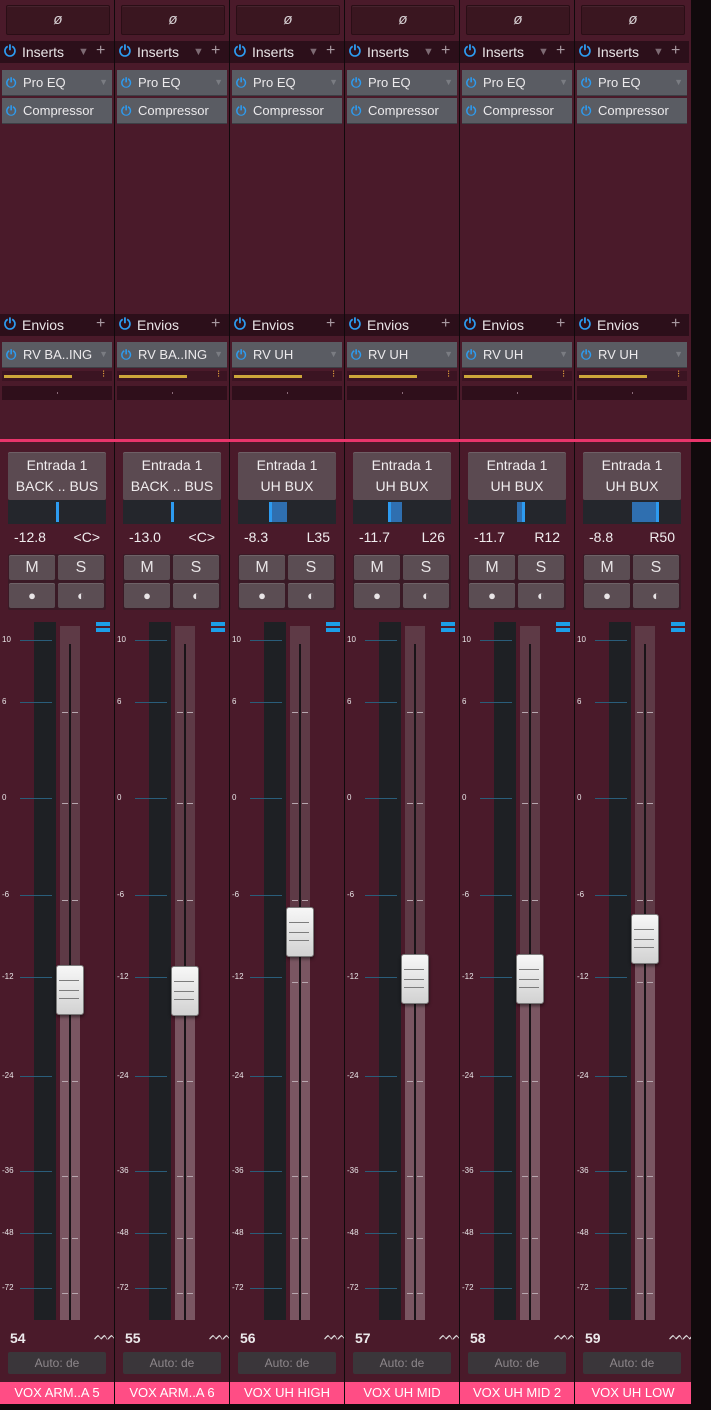 This screenshot has width=711, height=1410. What do you see at coordinates (601, 537) in the screenshot?
I see `volume-value: -8.8` at bounding box center [601, 537].